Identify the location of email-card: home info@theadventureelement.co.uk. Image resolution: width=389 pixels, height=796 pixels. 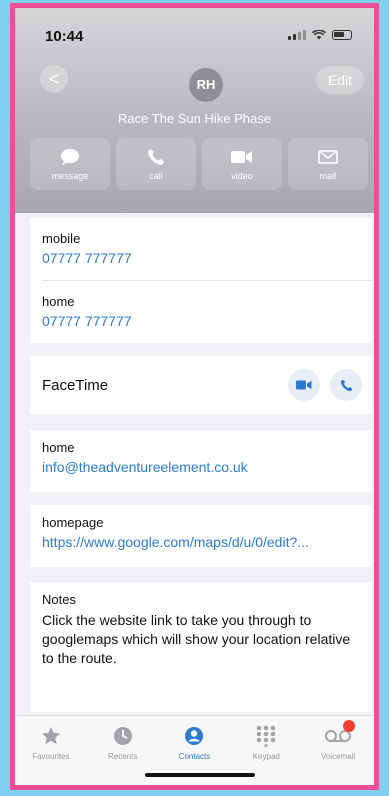
(201, 461).